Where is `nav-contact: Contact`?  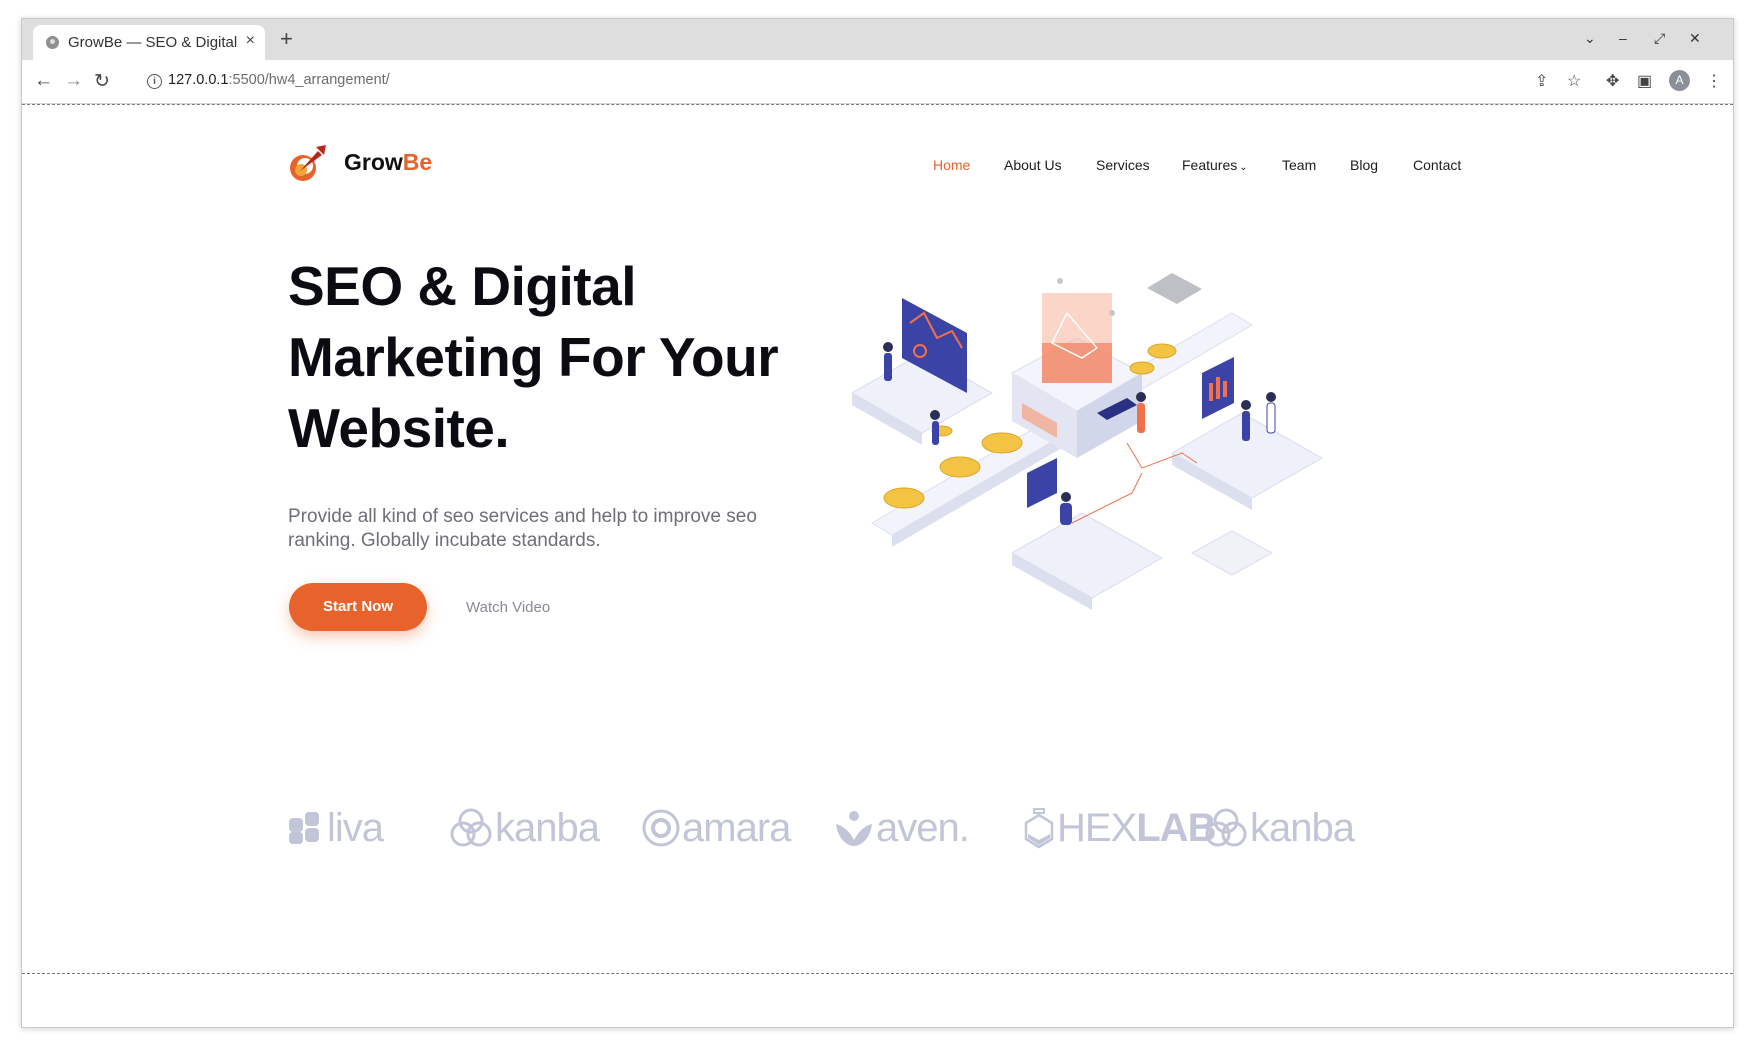 nav-contact: Contact is located at coordinates (1437, 165).